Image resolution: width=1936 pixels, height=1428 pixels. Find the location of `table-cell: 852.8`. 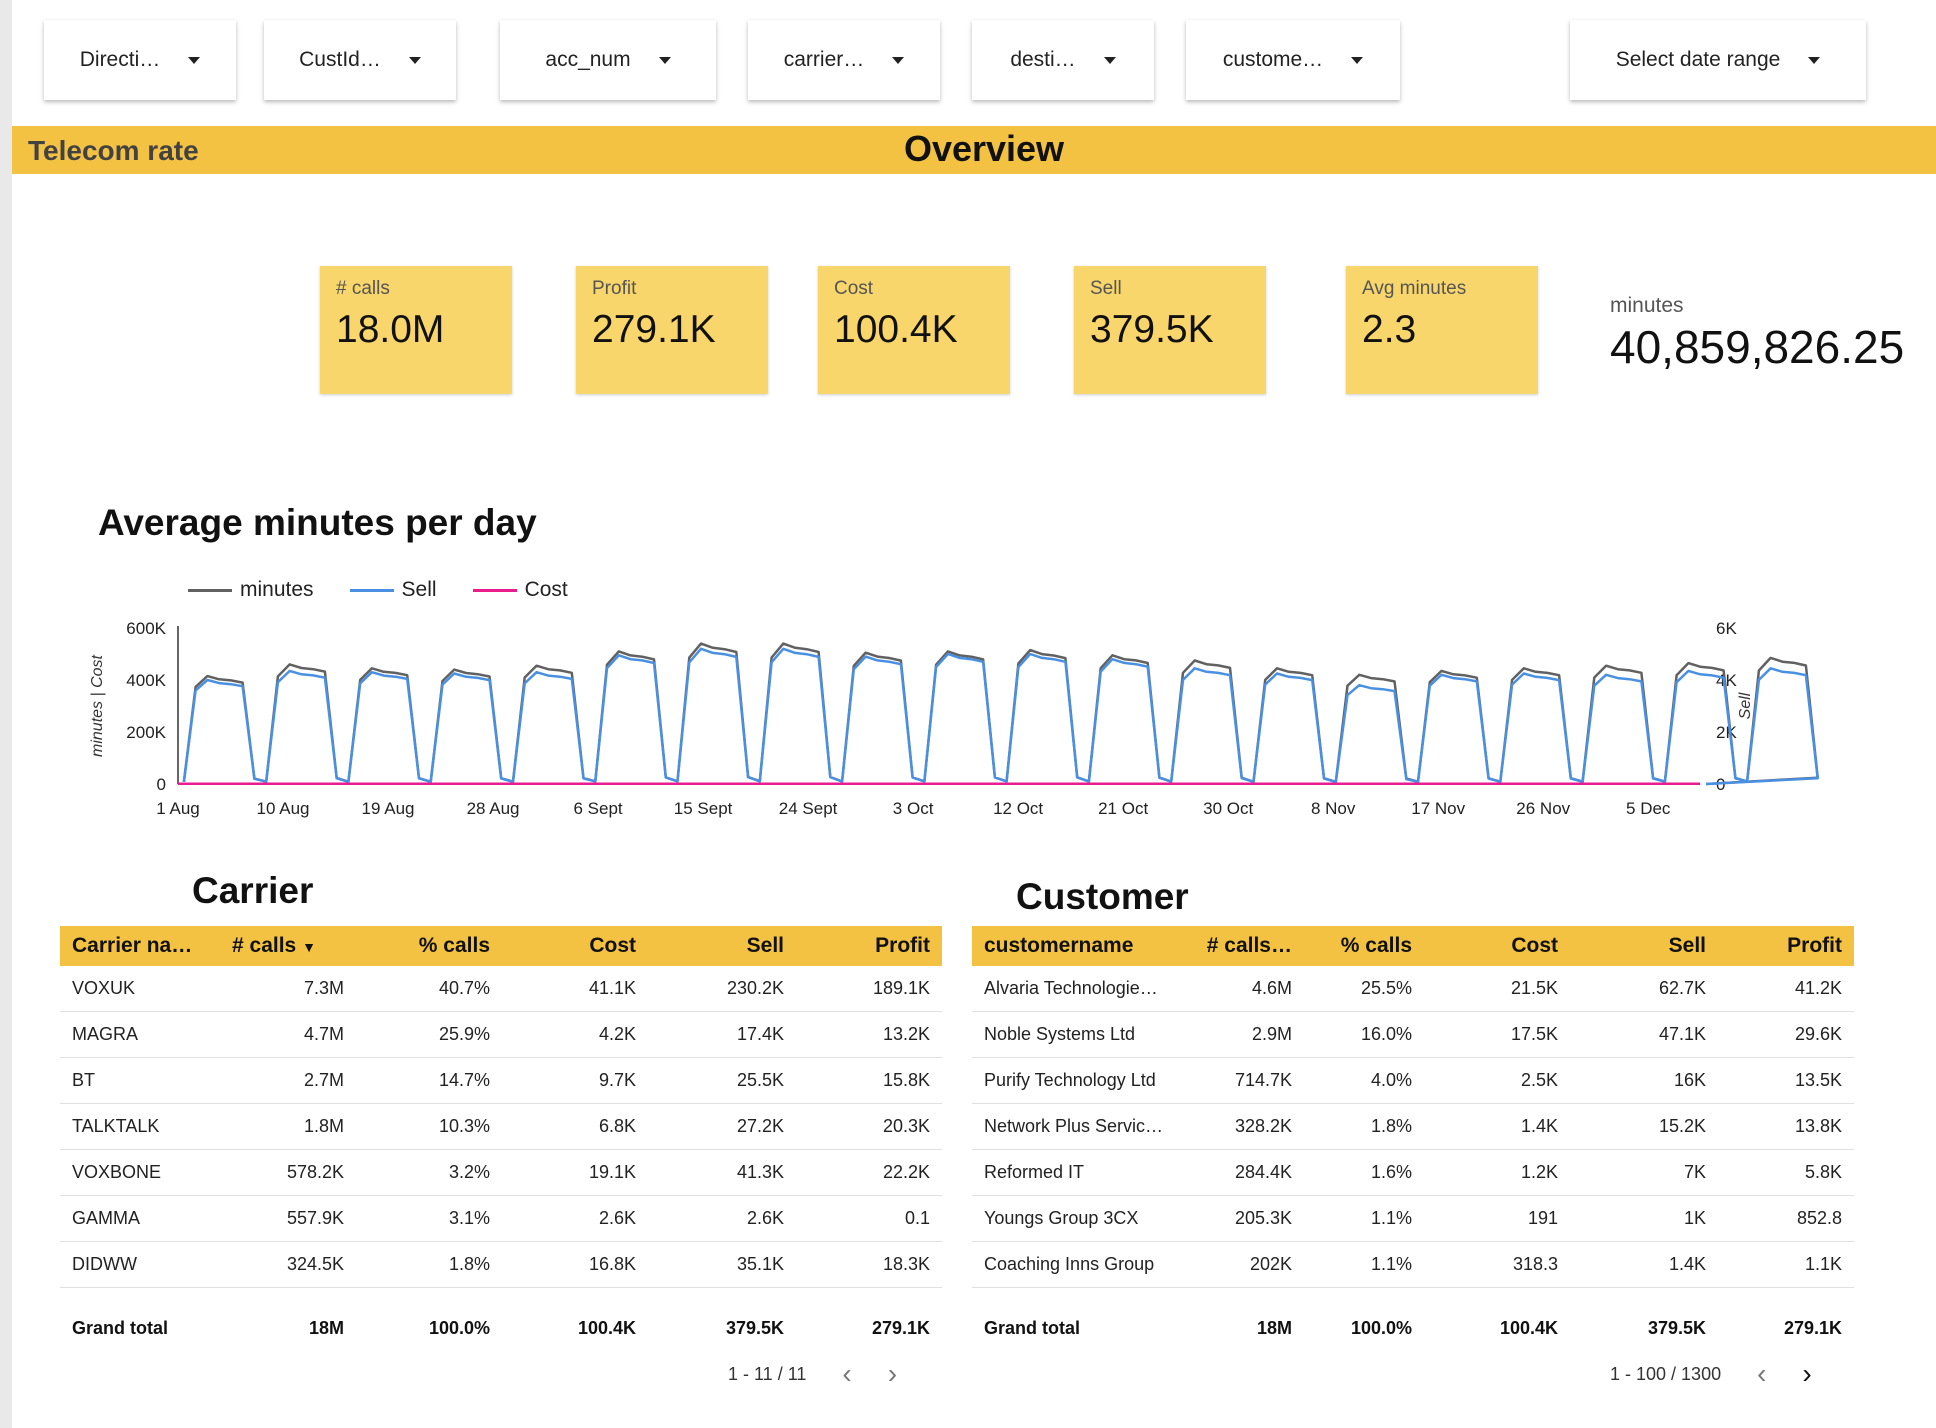

table-cell: 852.8 is located at coordinates (1786, 1218).